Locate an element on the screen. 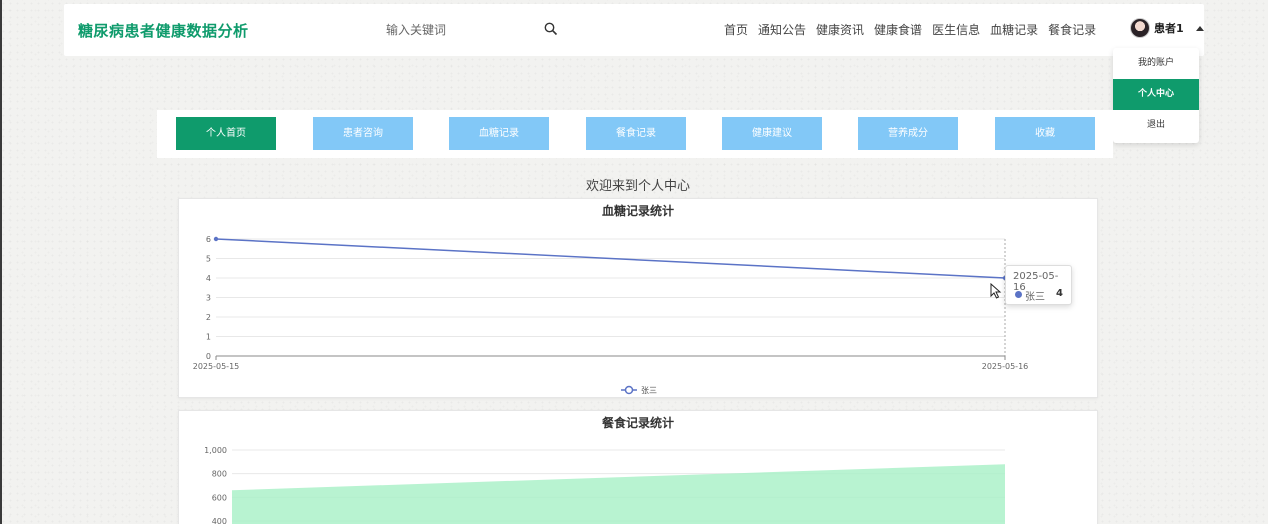 The image size is (1268, 524). tab-meals: 餐食记录 is located at coordinates (636, 133).